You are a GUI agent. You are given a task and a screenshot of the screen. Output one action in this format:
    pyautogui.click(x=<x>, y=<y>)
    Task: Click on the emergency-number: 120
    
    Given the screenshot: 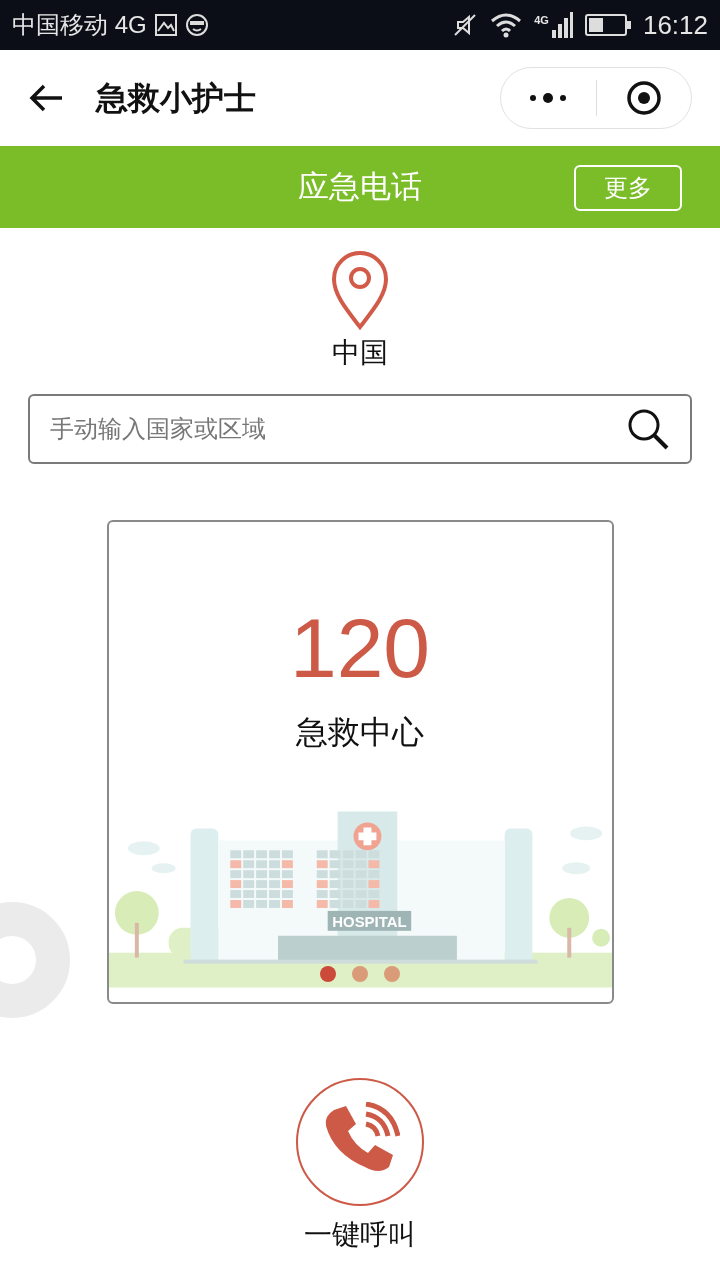 What is the action you would take?
    pyautogui.click(x=360, y=648)
    